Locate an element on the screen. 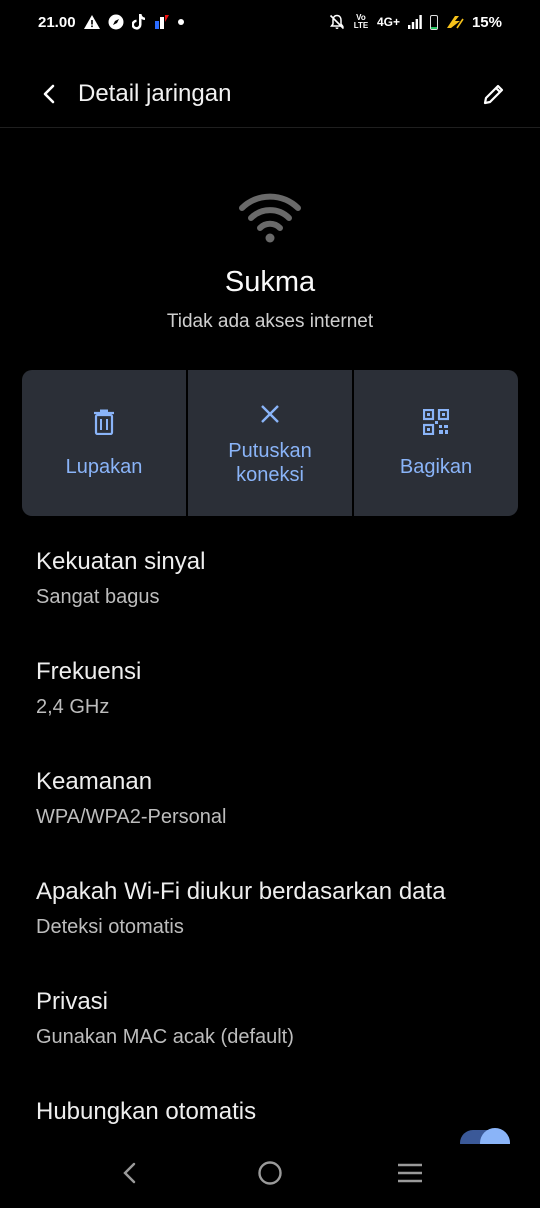 The image size is (540, 1208). signal-icon is located at coordinates (414, 22).